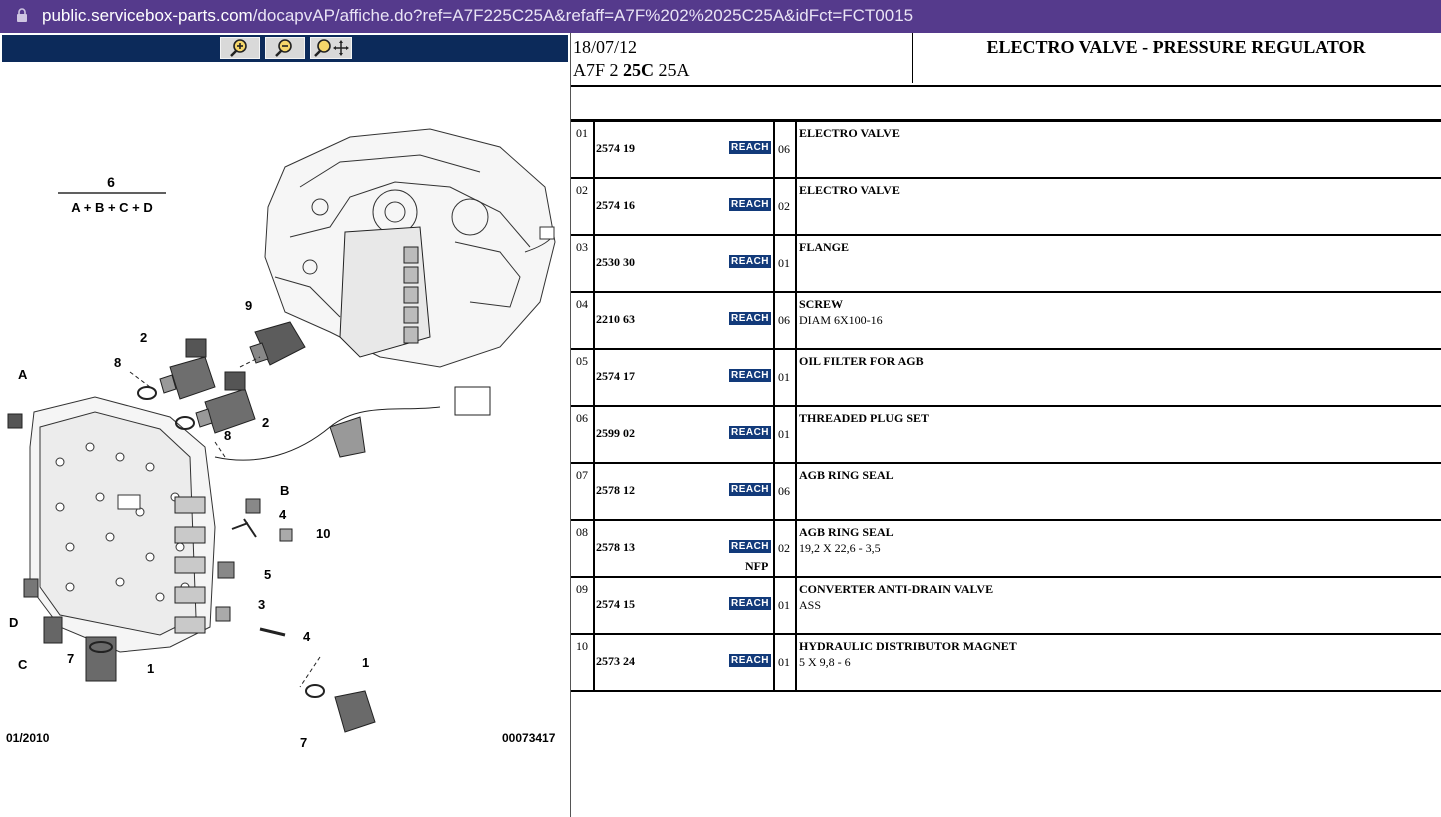 This screenshot has height=817, width=1441. I want to click on table-row: 04 2210 63 REACH 06 SCREW DIAM 6X100-16, so click(1006, 321).